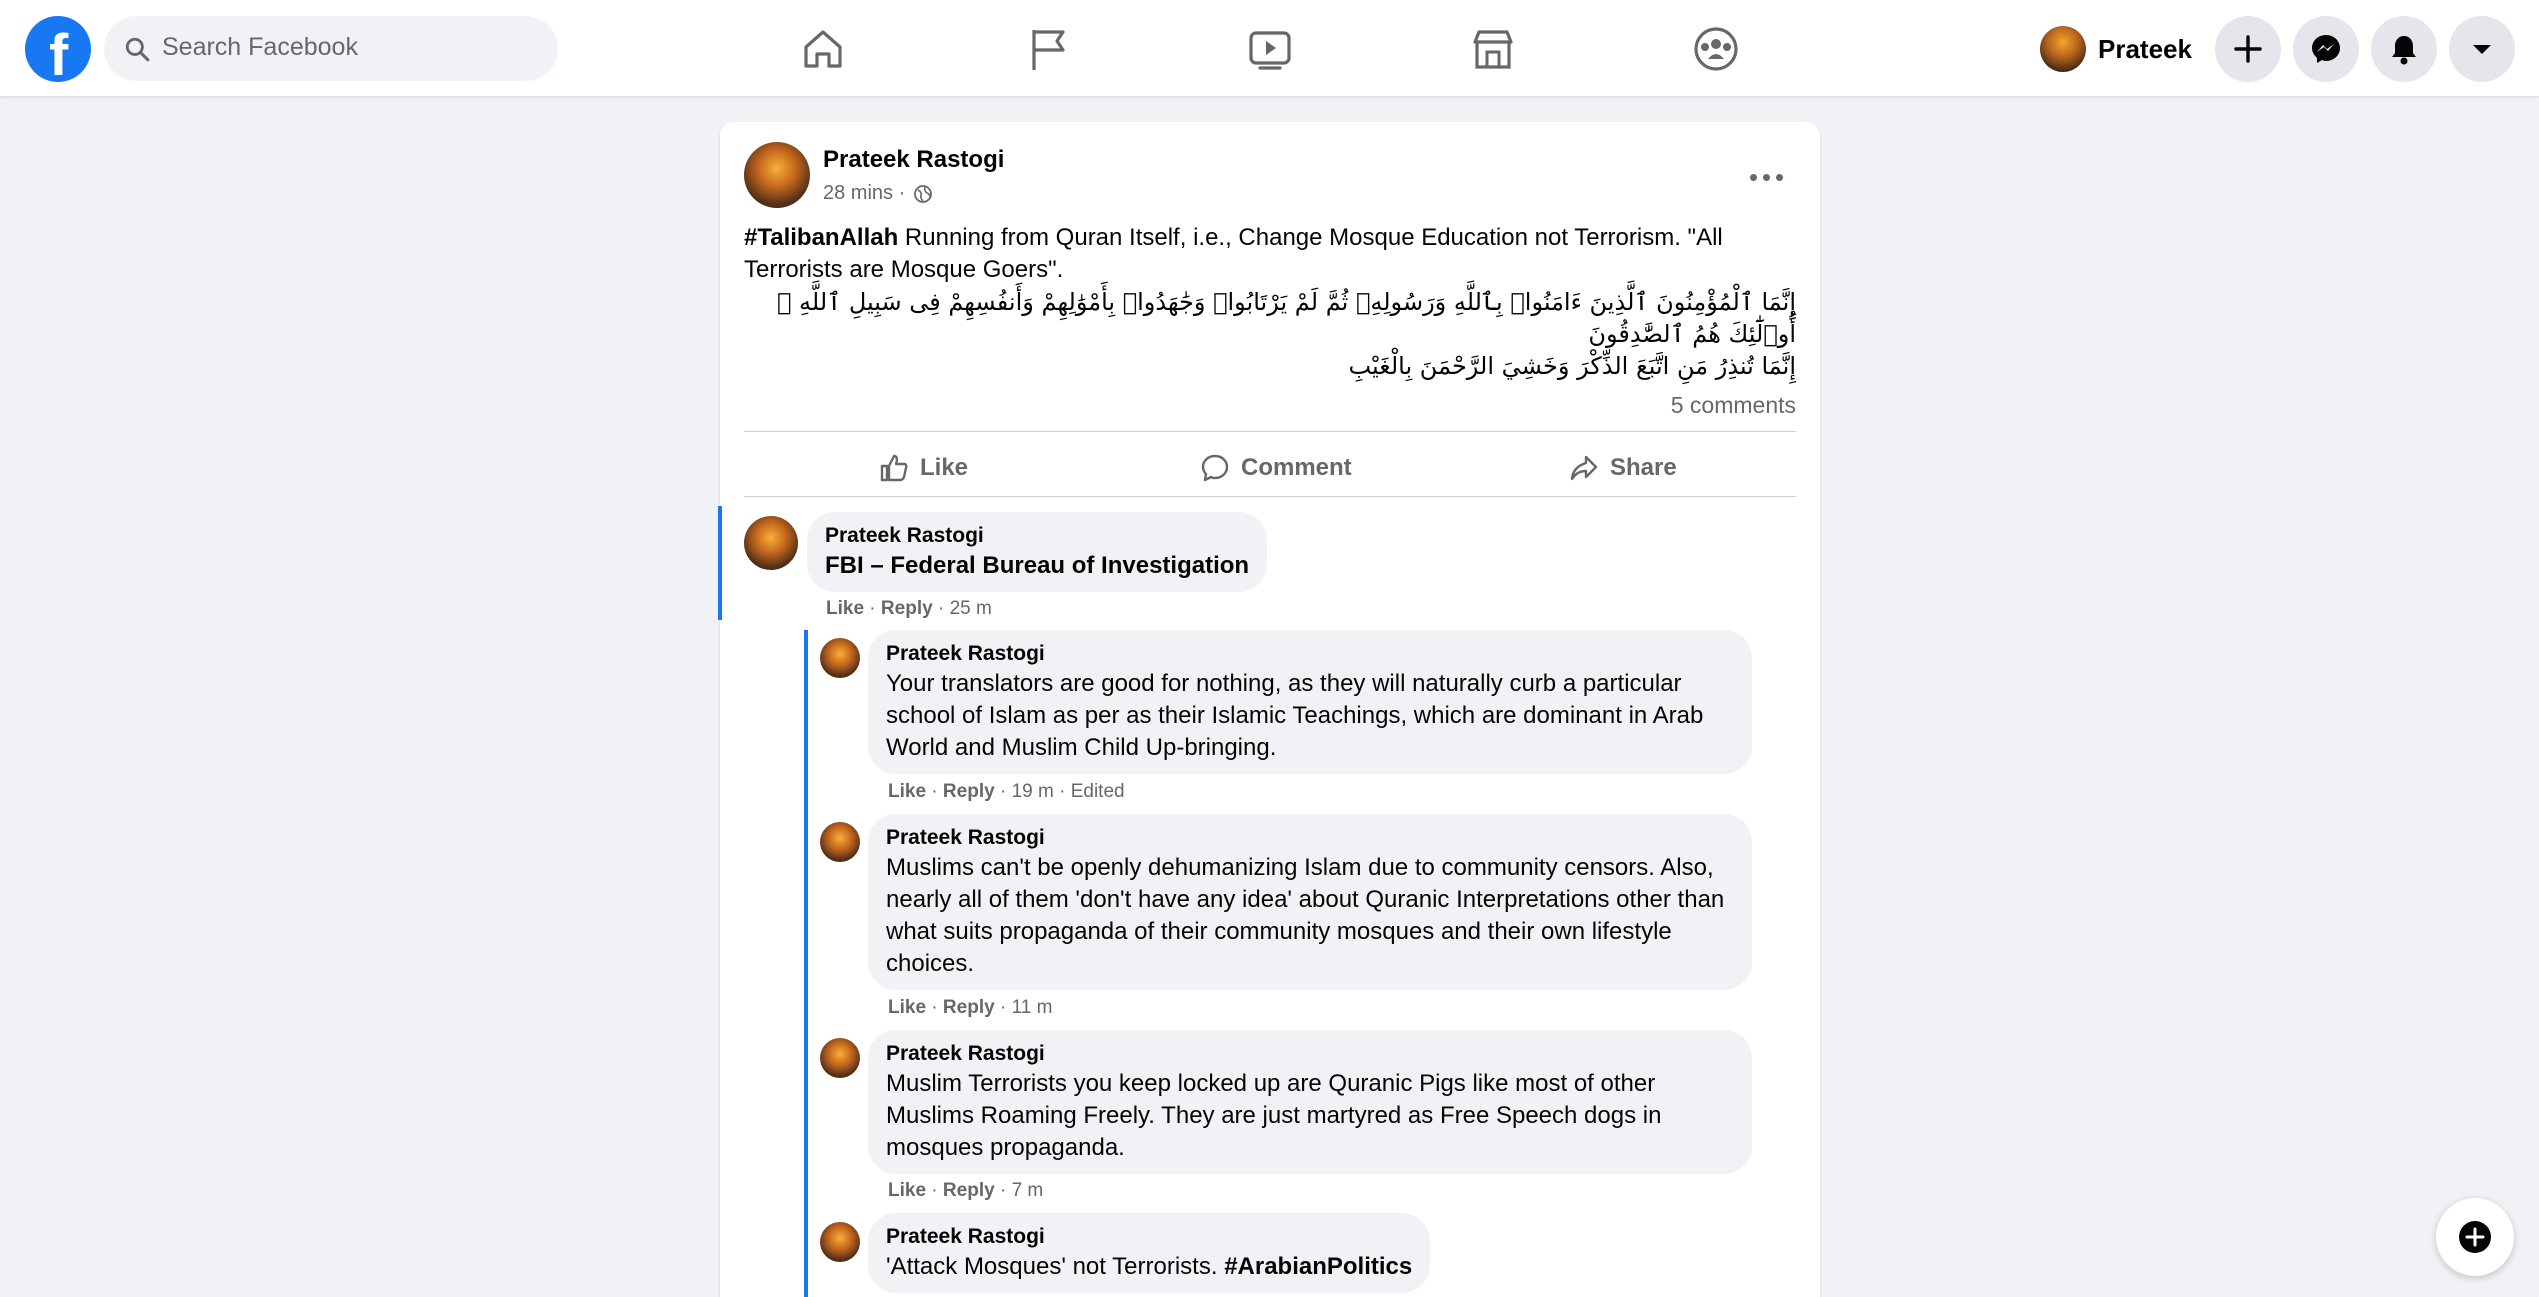 The image size is (2539, 1297). Describe the element at coordinates (1296, 467) in the screenshot. I see `comment-label: Comment` at that location.